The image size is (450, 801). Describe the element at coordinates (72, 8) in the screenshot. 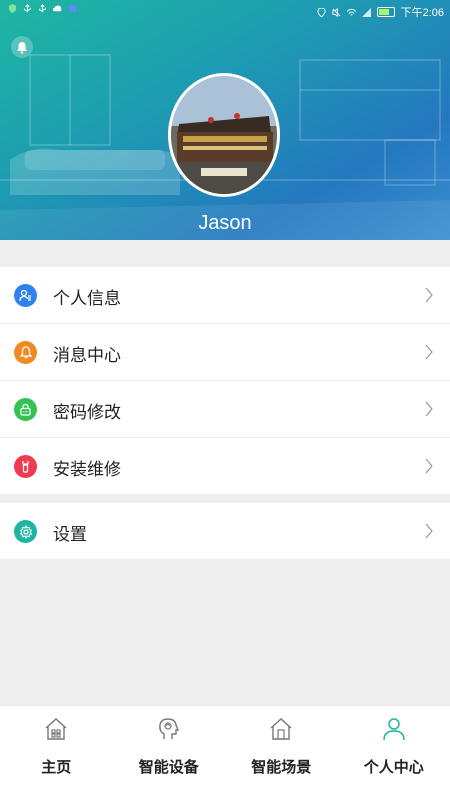

I see `app-notification-icon` at that location.